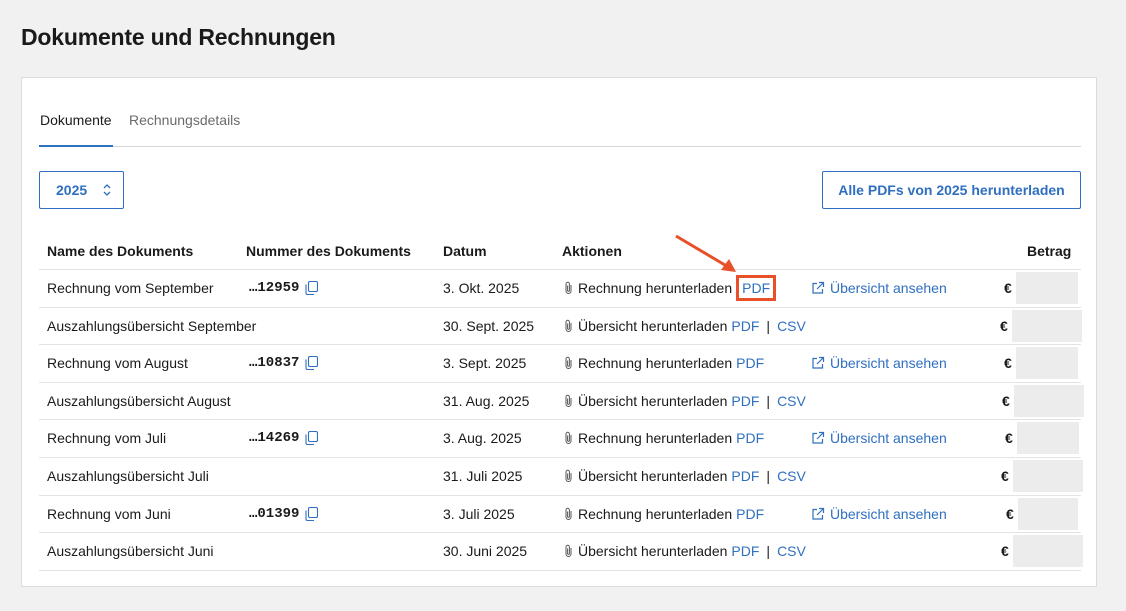 This screenshot has width=1126, height=611. What do you see at coordinates (465, 251) in the screenshot?
I see `header-date: Datum` at bounding box center [465, 251].